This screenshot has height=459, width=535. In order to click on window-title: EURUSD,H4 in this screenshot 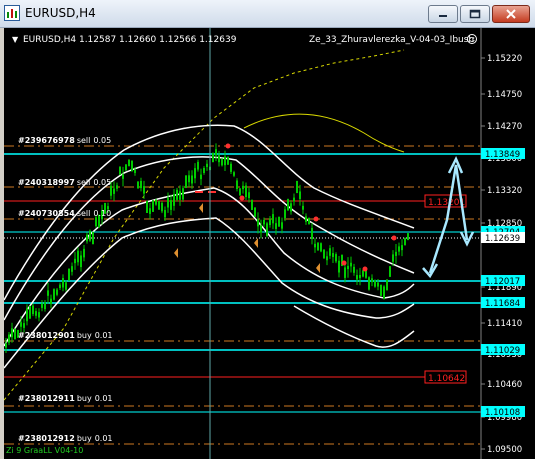, I will do `click(60, 13)`.